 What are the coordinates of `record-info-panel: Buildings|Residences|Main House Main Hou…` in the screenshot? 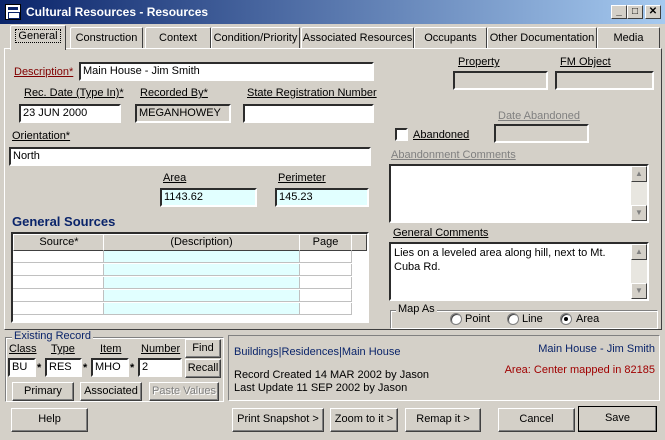 It's located at (444, 368).